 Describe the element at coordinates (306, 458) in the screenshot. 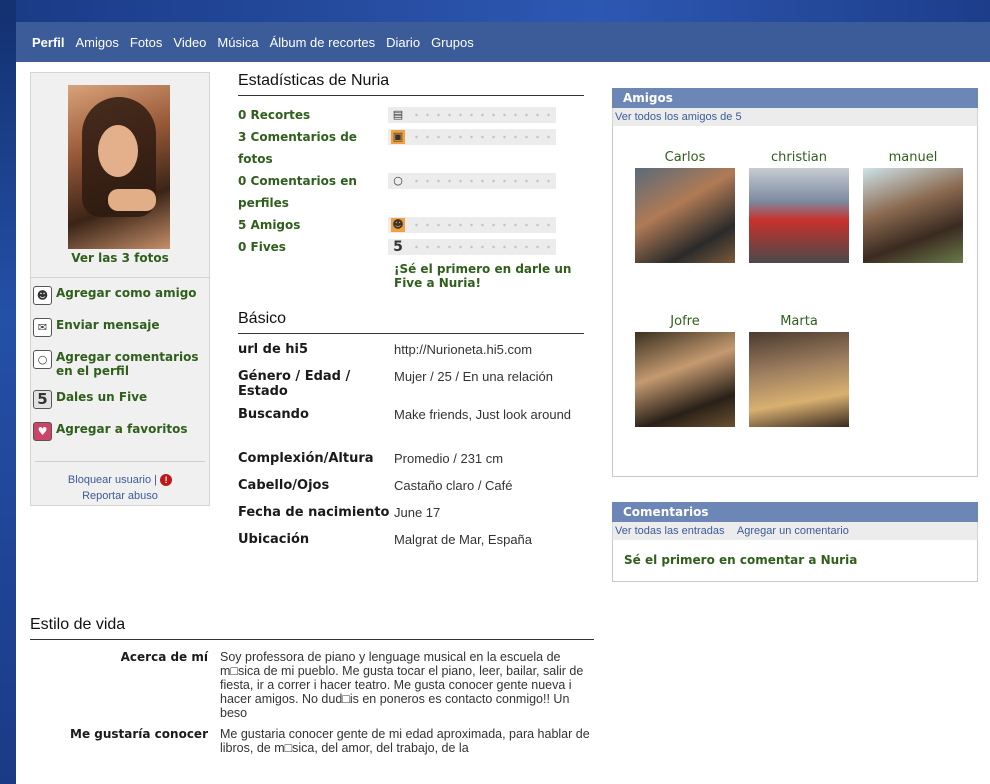

I see `basic-key: Complexión/Altura` at that location.